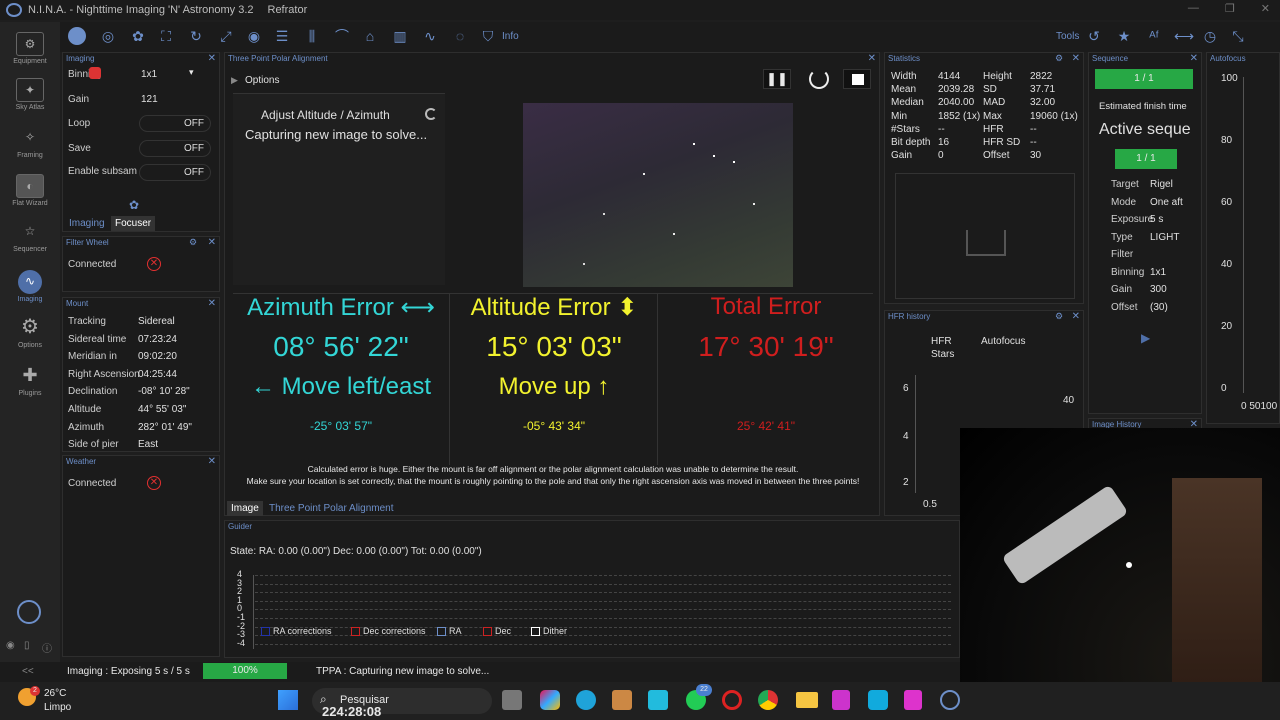 The width and height of the screenshot is (1280, 720). Describe the element at coordinates (254, 36) in the screenshot. I see `target-icon: ◉` at that location.